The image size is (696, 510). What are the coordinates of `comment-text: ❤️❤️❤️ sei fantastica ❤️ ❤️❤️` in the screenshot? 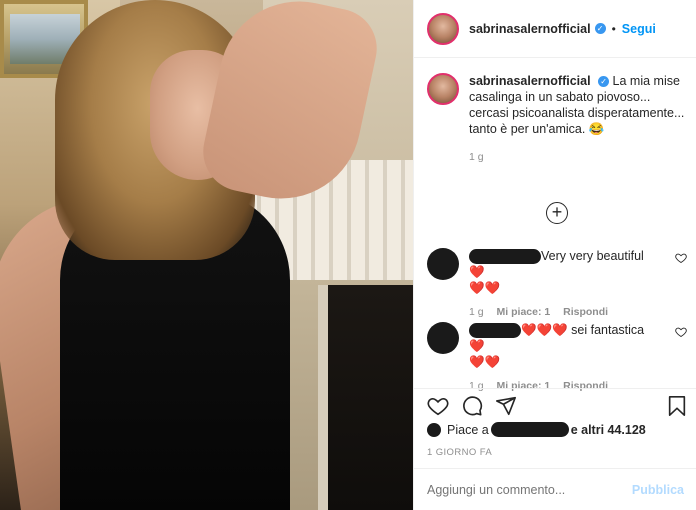 It's located at (564, 346).